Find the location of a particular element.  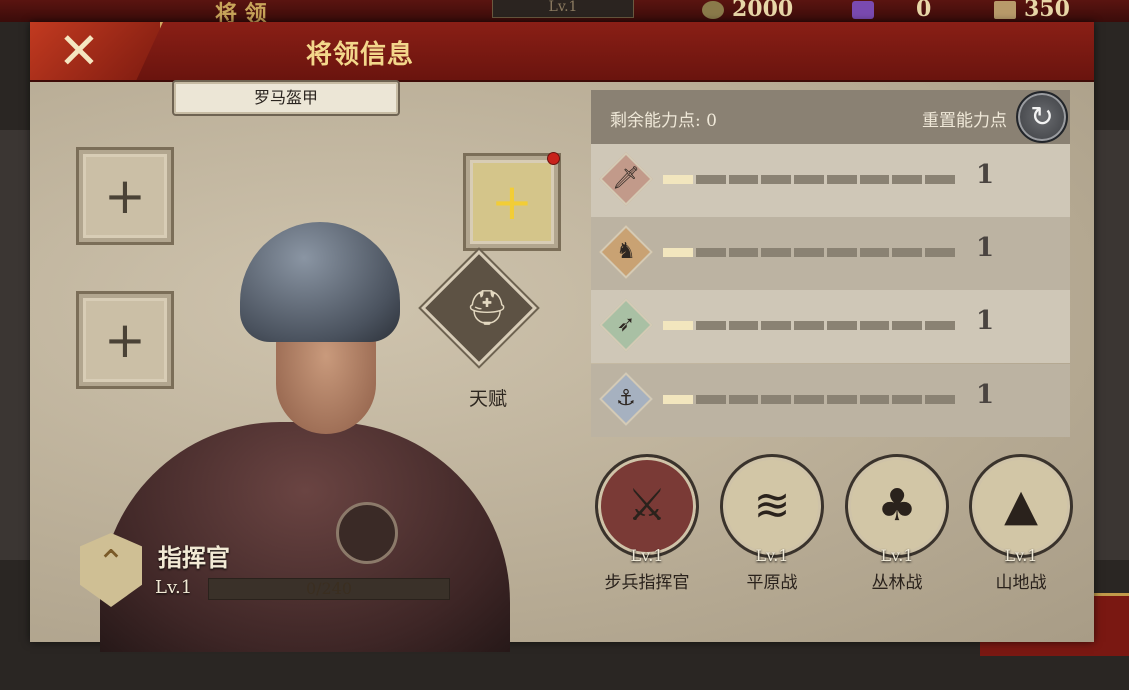

refresh-icon: ↻ is located at coordinates (1042, 116).